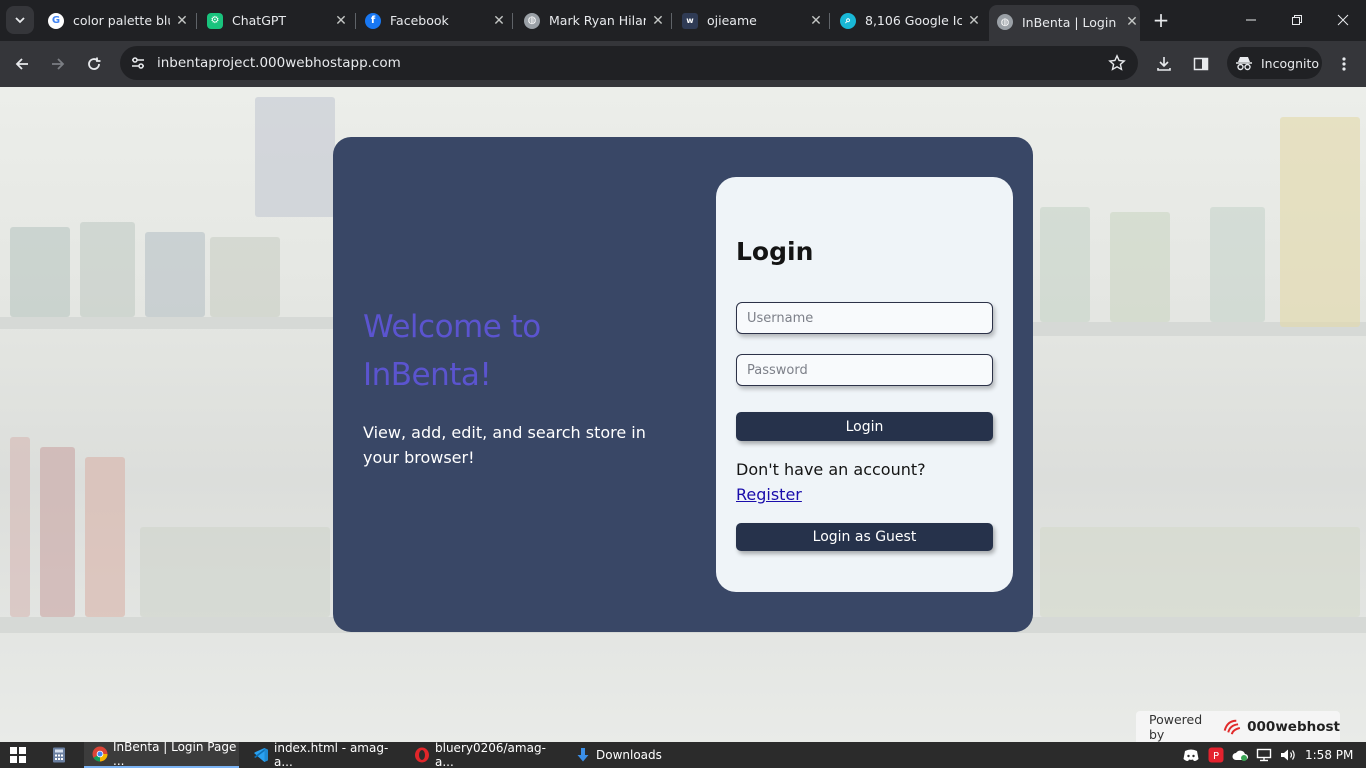 This screenshot has width=1366, height=768. I want to click on minimize-icon, so click(1251, 20).